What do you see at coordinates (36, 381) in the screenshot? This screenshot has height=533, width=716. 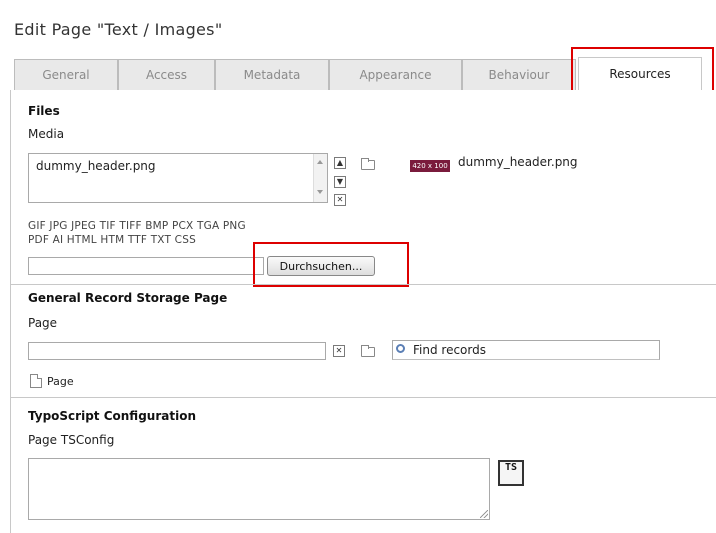 I see `page-icon` at bounding box center [36, 381].